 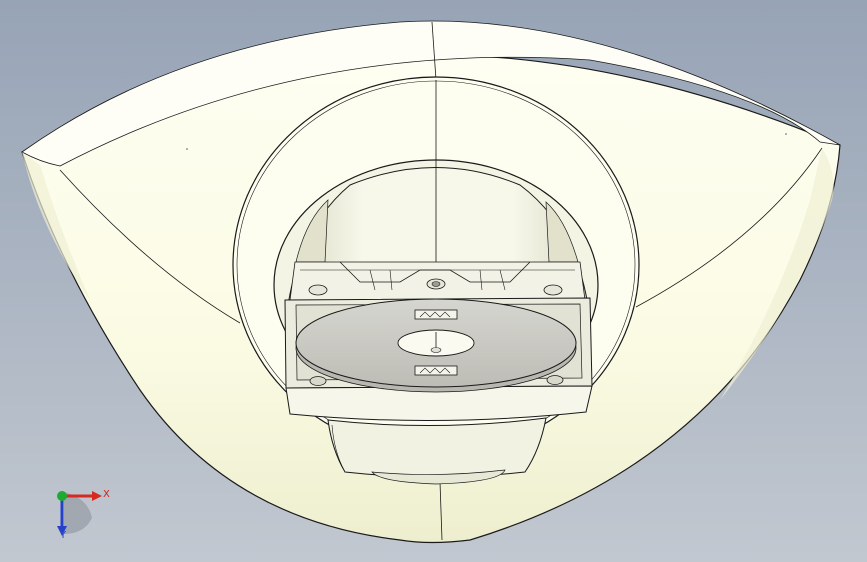 What do you see at coordinates (80, 513) in the screenshot?
I see `reference-triad: X Y` at bounding box center [80, 513].